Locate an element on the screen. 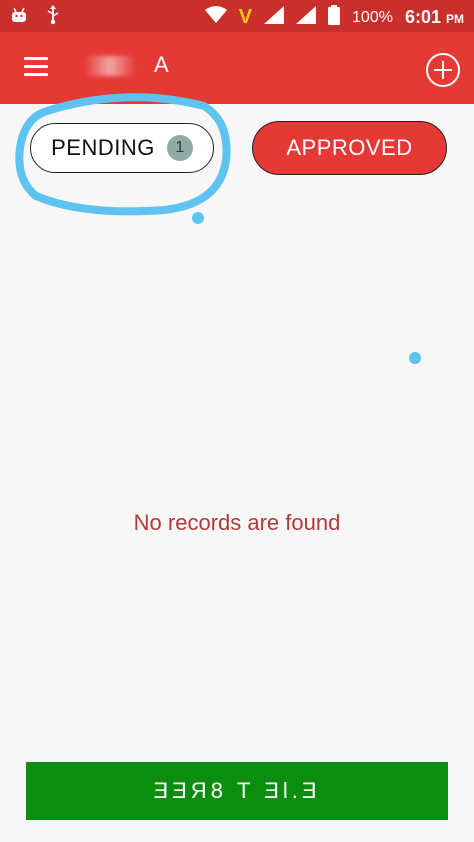 The width and height of the screenshot is (474, 842). wifi-icon is located at coordinates (215, 17).